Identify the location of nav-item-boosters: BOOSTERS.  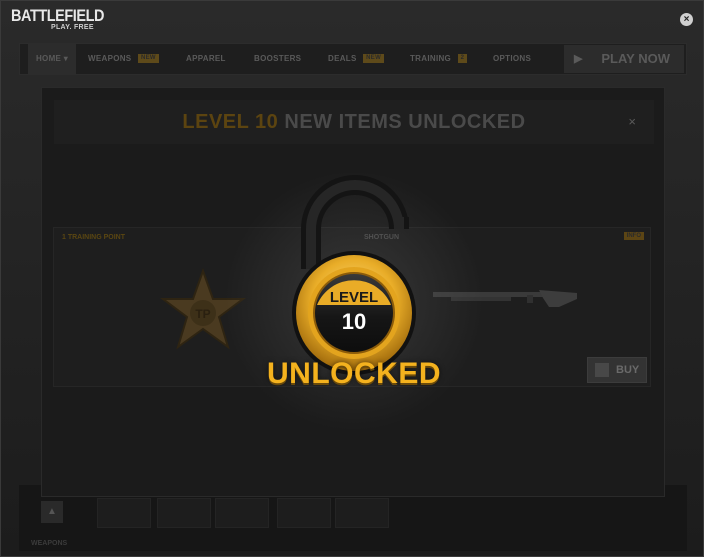
(277, 59).